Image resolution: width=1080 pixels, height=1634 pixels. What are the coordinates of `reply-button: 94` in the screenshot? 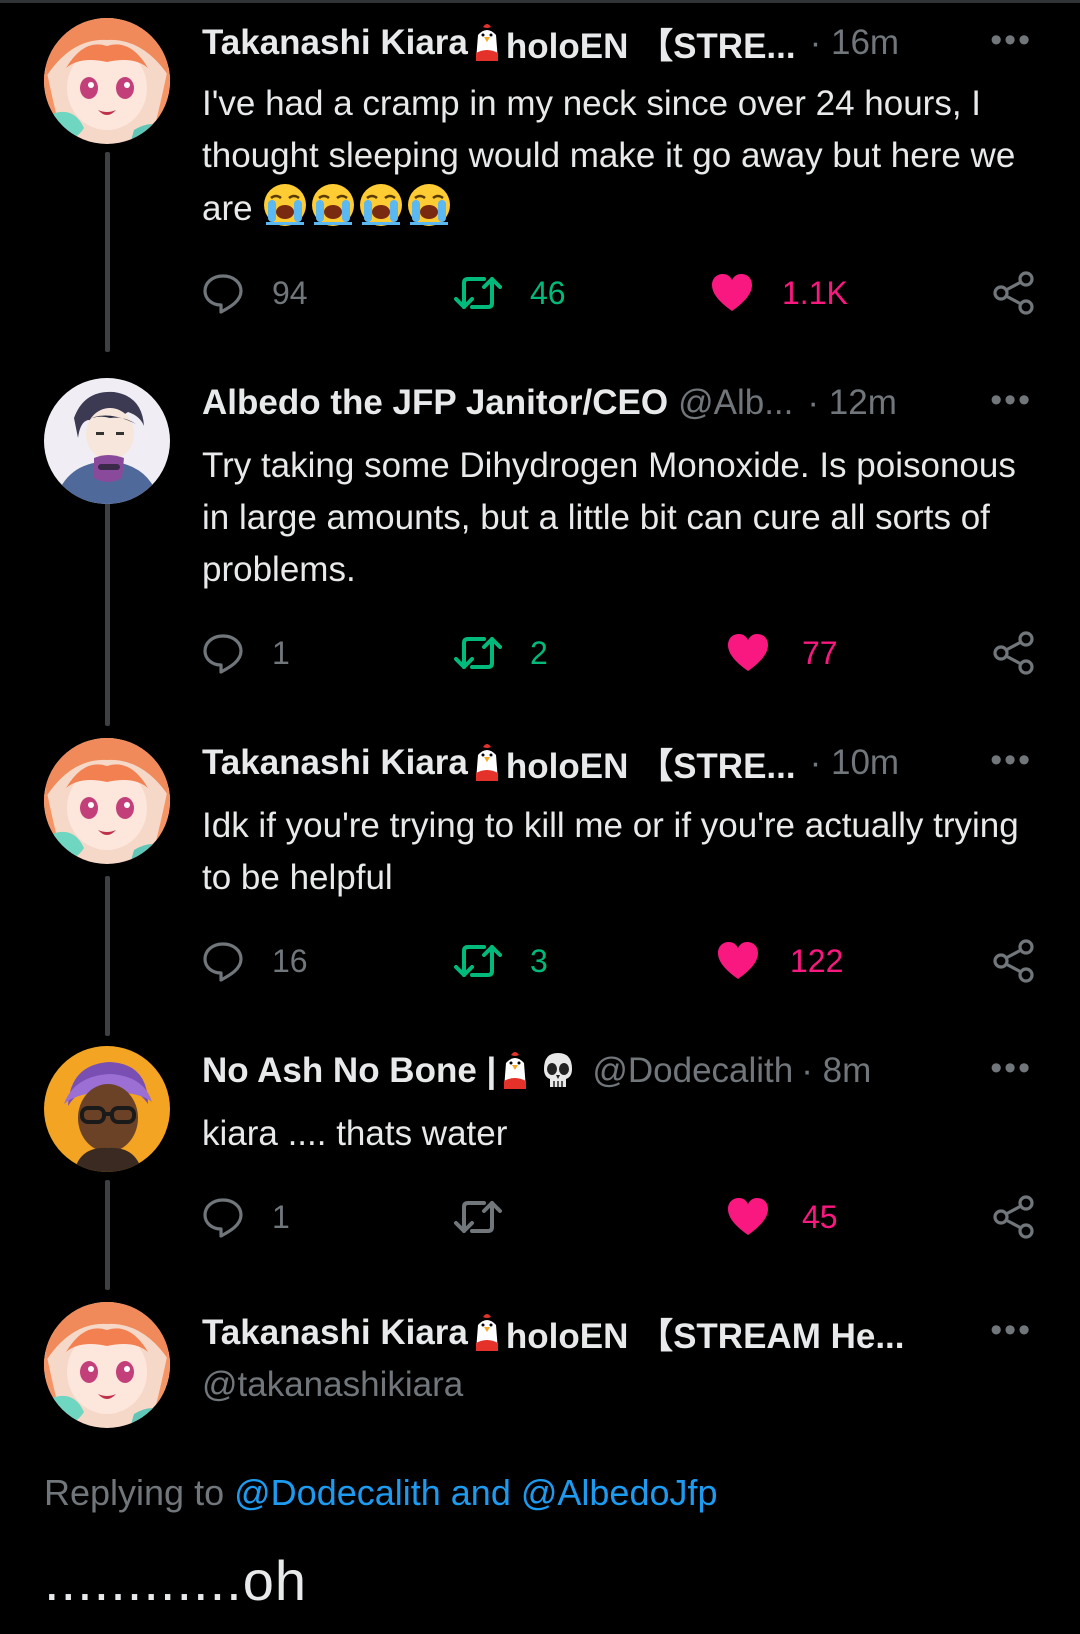 It's located at (255, 293).